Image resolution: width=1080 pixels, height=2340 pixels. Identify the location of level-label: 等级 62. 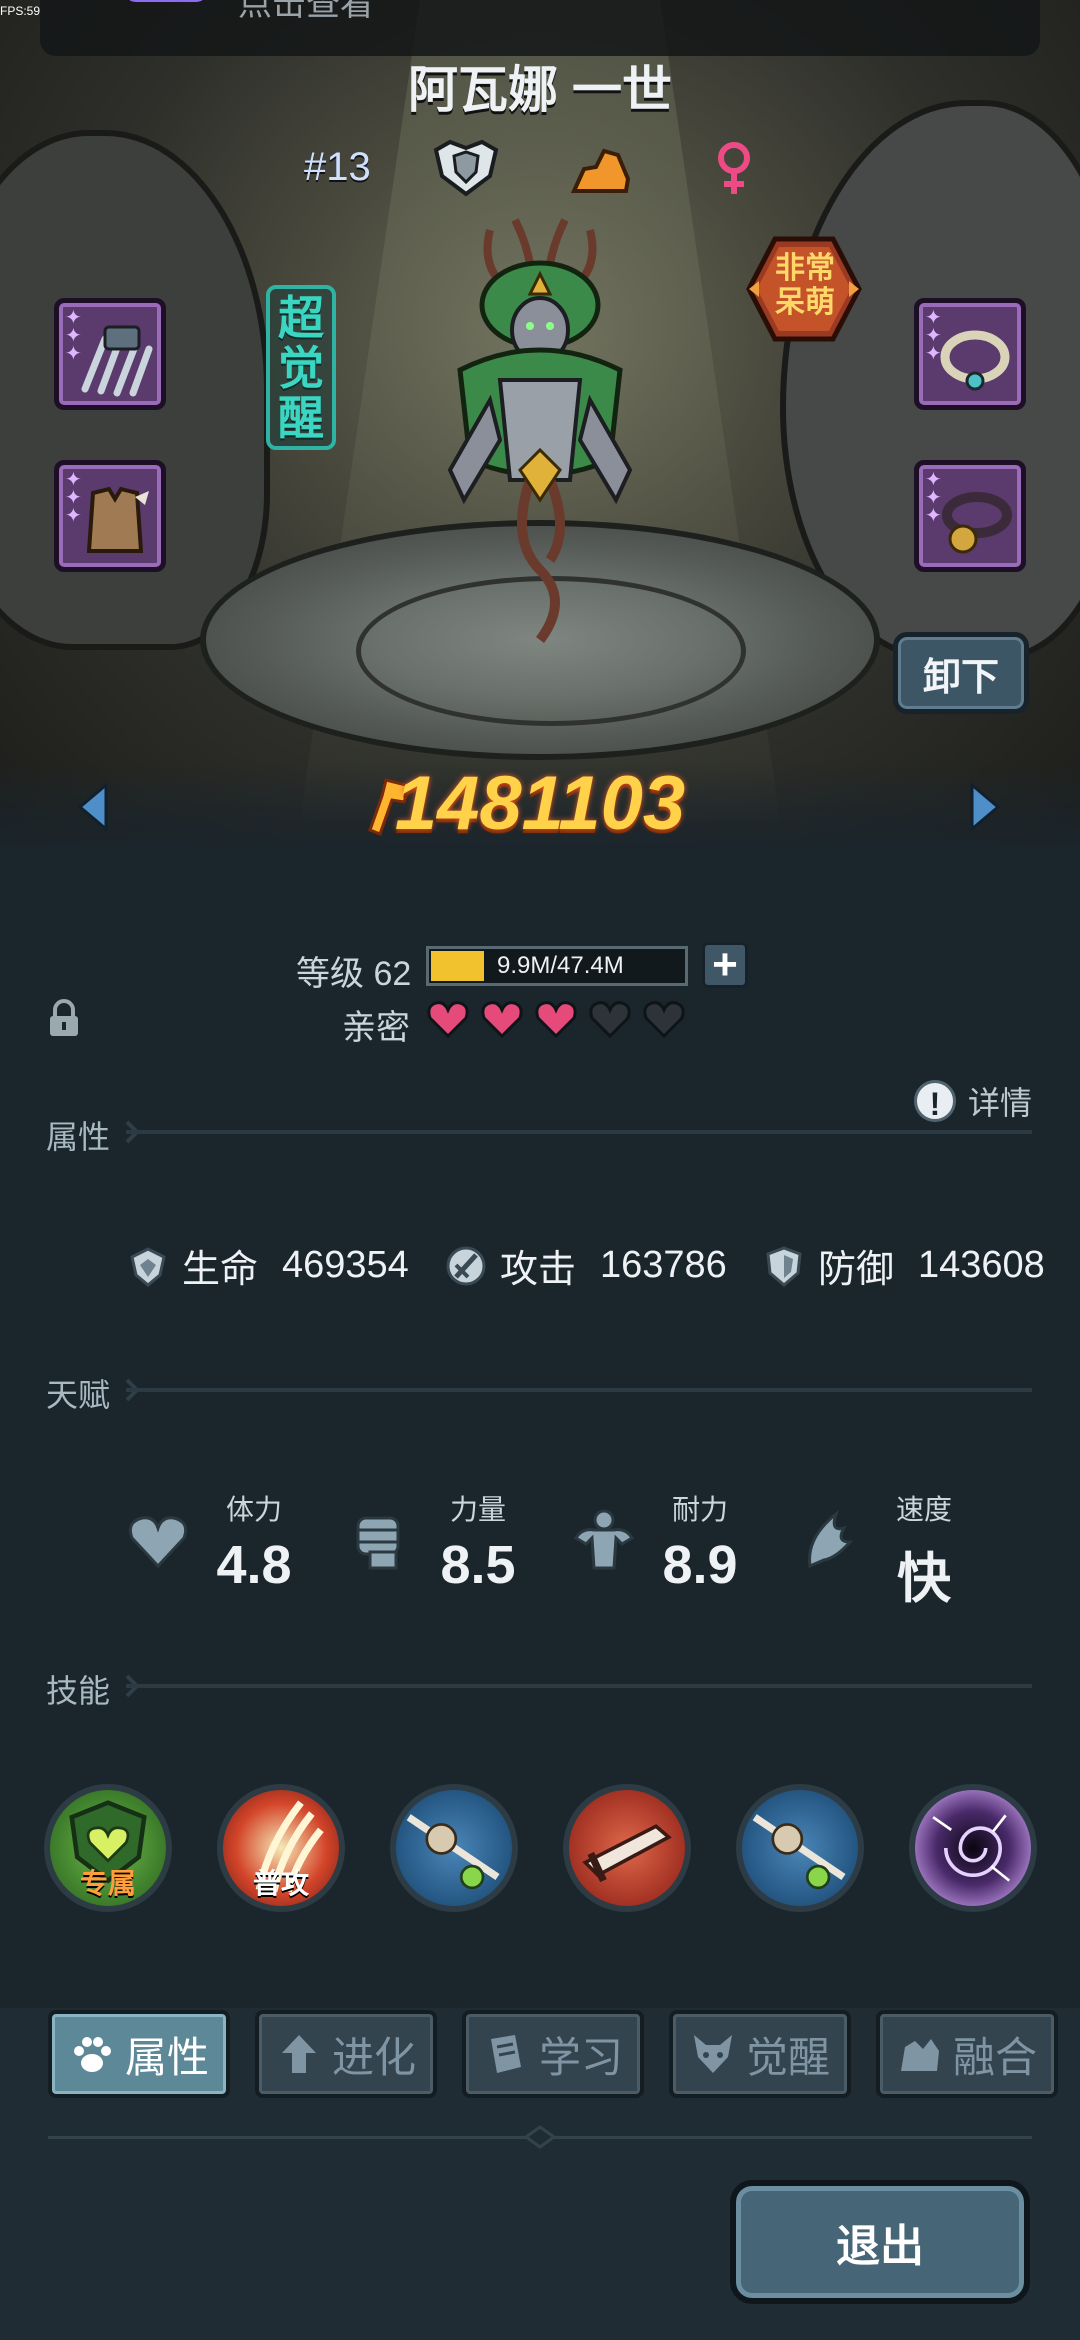
(354, 974).